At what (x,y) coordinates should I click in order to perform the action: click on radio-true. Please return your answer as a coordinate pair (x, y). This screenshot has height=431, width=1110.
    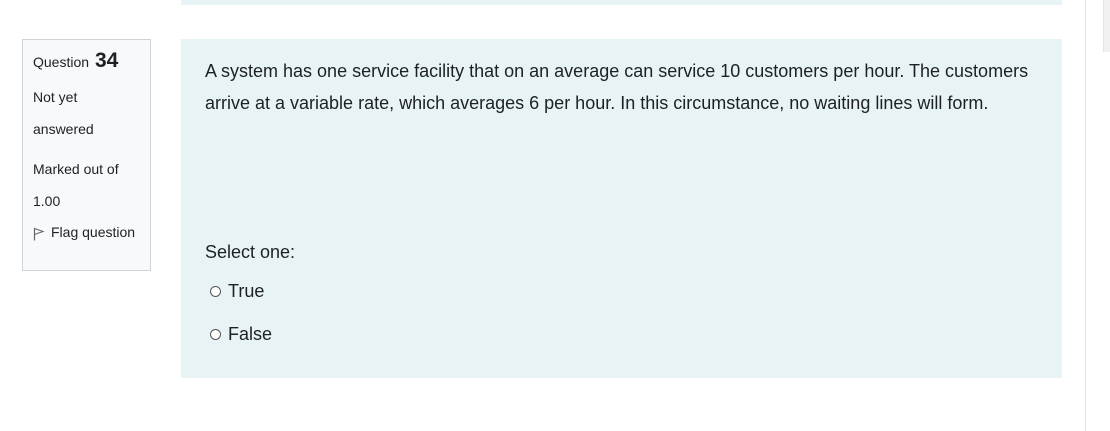
    Looking at the image, I should click on (215, 291).